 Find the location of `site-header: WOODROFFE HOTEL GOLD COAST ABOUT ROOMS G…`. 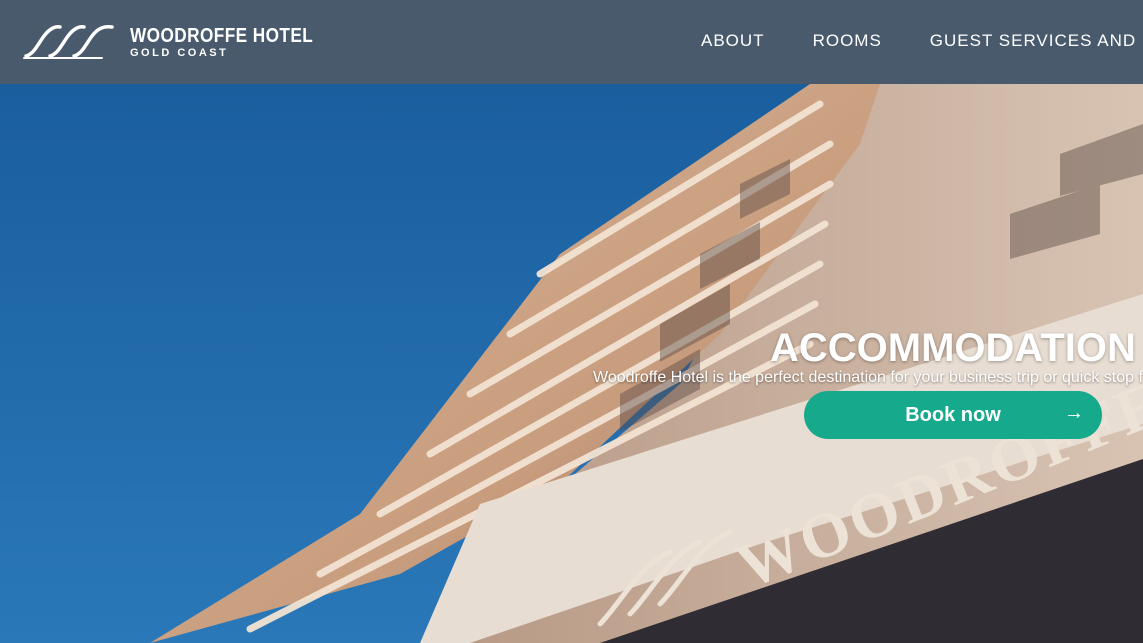

site-header: WOODROFFE HOTEL GOLD COAST ABOUT ROOMS G… is located at coordinates (571, 42).